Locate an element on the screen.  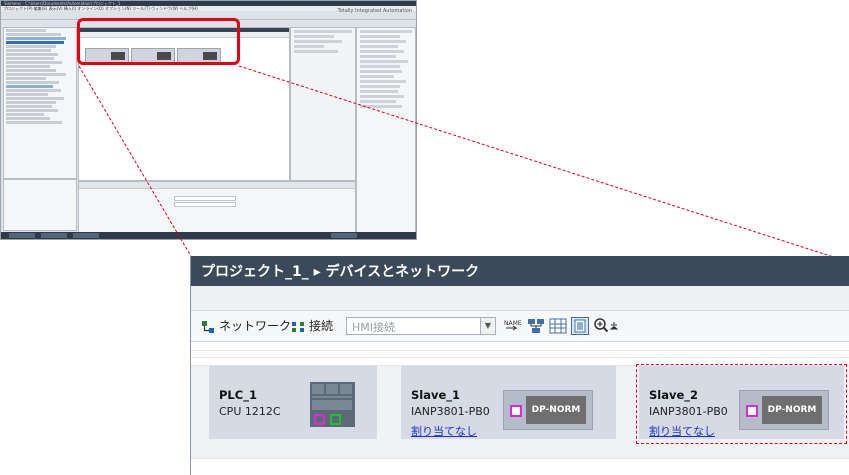
highlight-box is located at coordinates (158, 41).